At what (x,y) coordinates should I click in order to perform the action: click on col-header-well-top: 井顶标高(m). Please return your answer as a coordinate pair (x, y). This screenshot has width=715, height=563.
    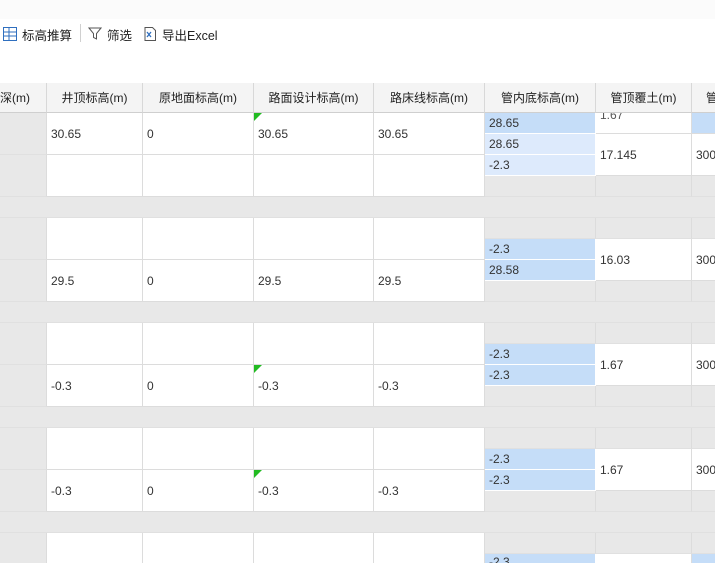
    Looking at the image, I should click on (95, 98).